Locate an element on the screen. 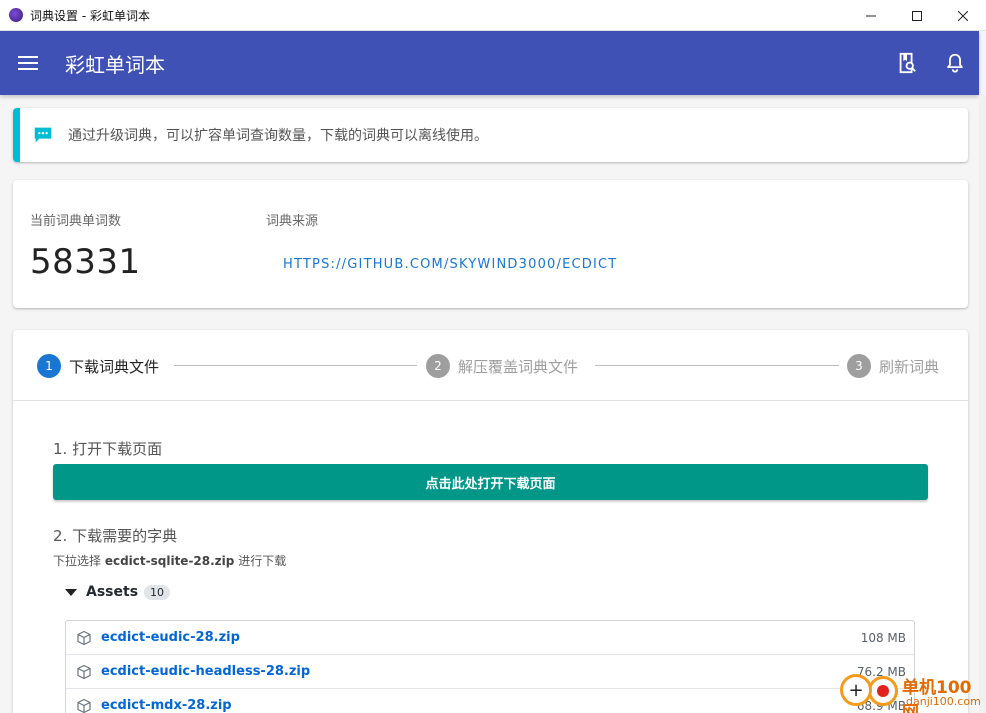 The width and height of the screenshot is (986, 713). app-logo-icon is located at coordinates (16, 15).